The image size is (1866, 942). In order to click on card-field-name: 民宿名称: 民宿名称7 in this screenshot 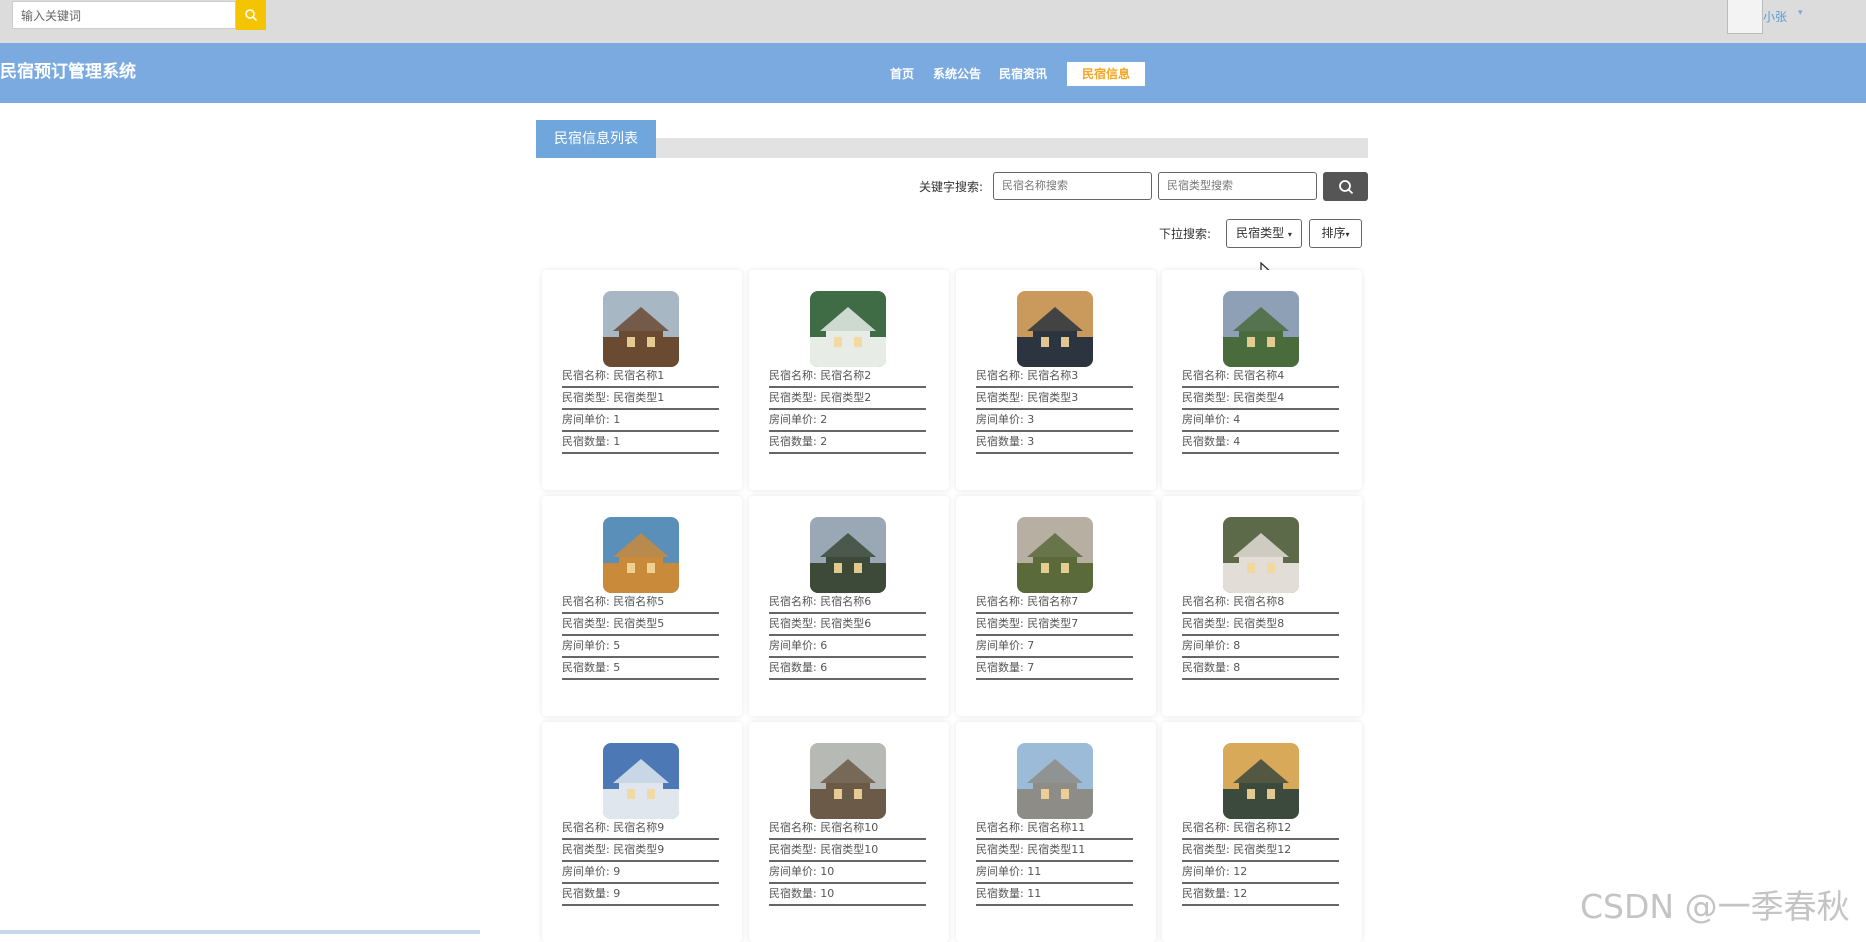, I will do `click(1054, 603)`.